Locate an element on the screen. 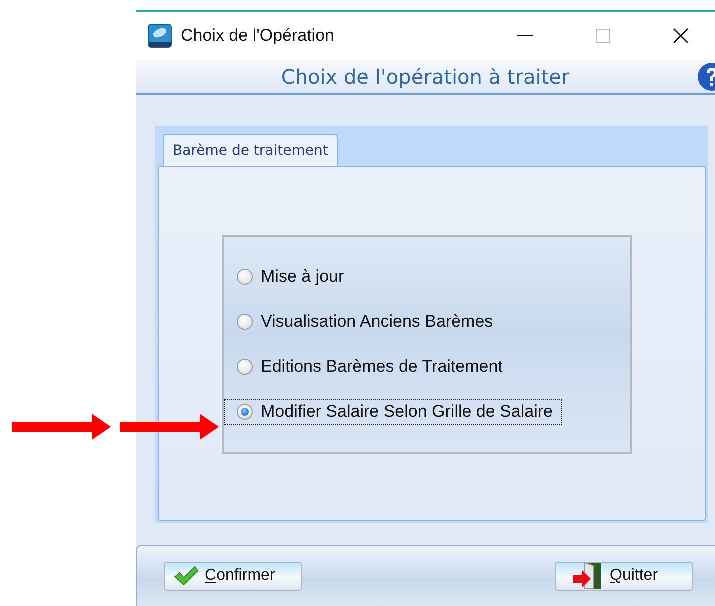 The image size is (715, 606). close-icon is located at coordinates (680, 36).